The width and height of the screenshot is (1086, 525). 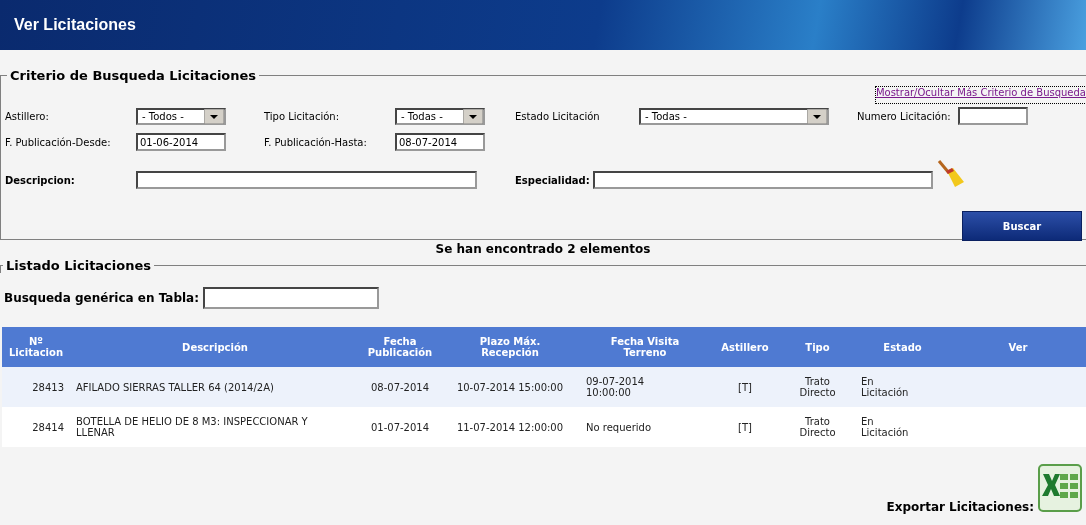 What do you see at coordinates (510, 387) in the screenshot?
I see `table-cell: 10-07-2014 15:00:00` at bounding box center [510, 387].